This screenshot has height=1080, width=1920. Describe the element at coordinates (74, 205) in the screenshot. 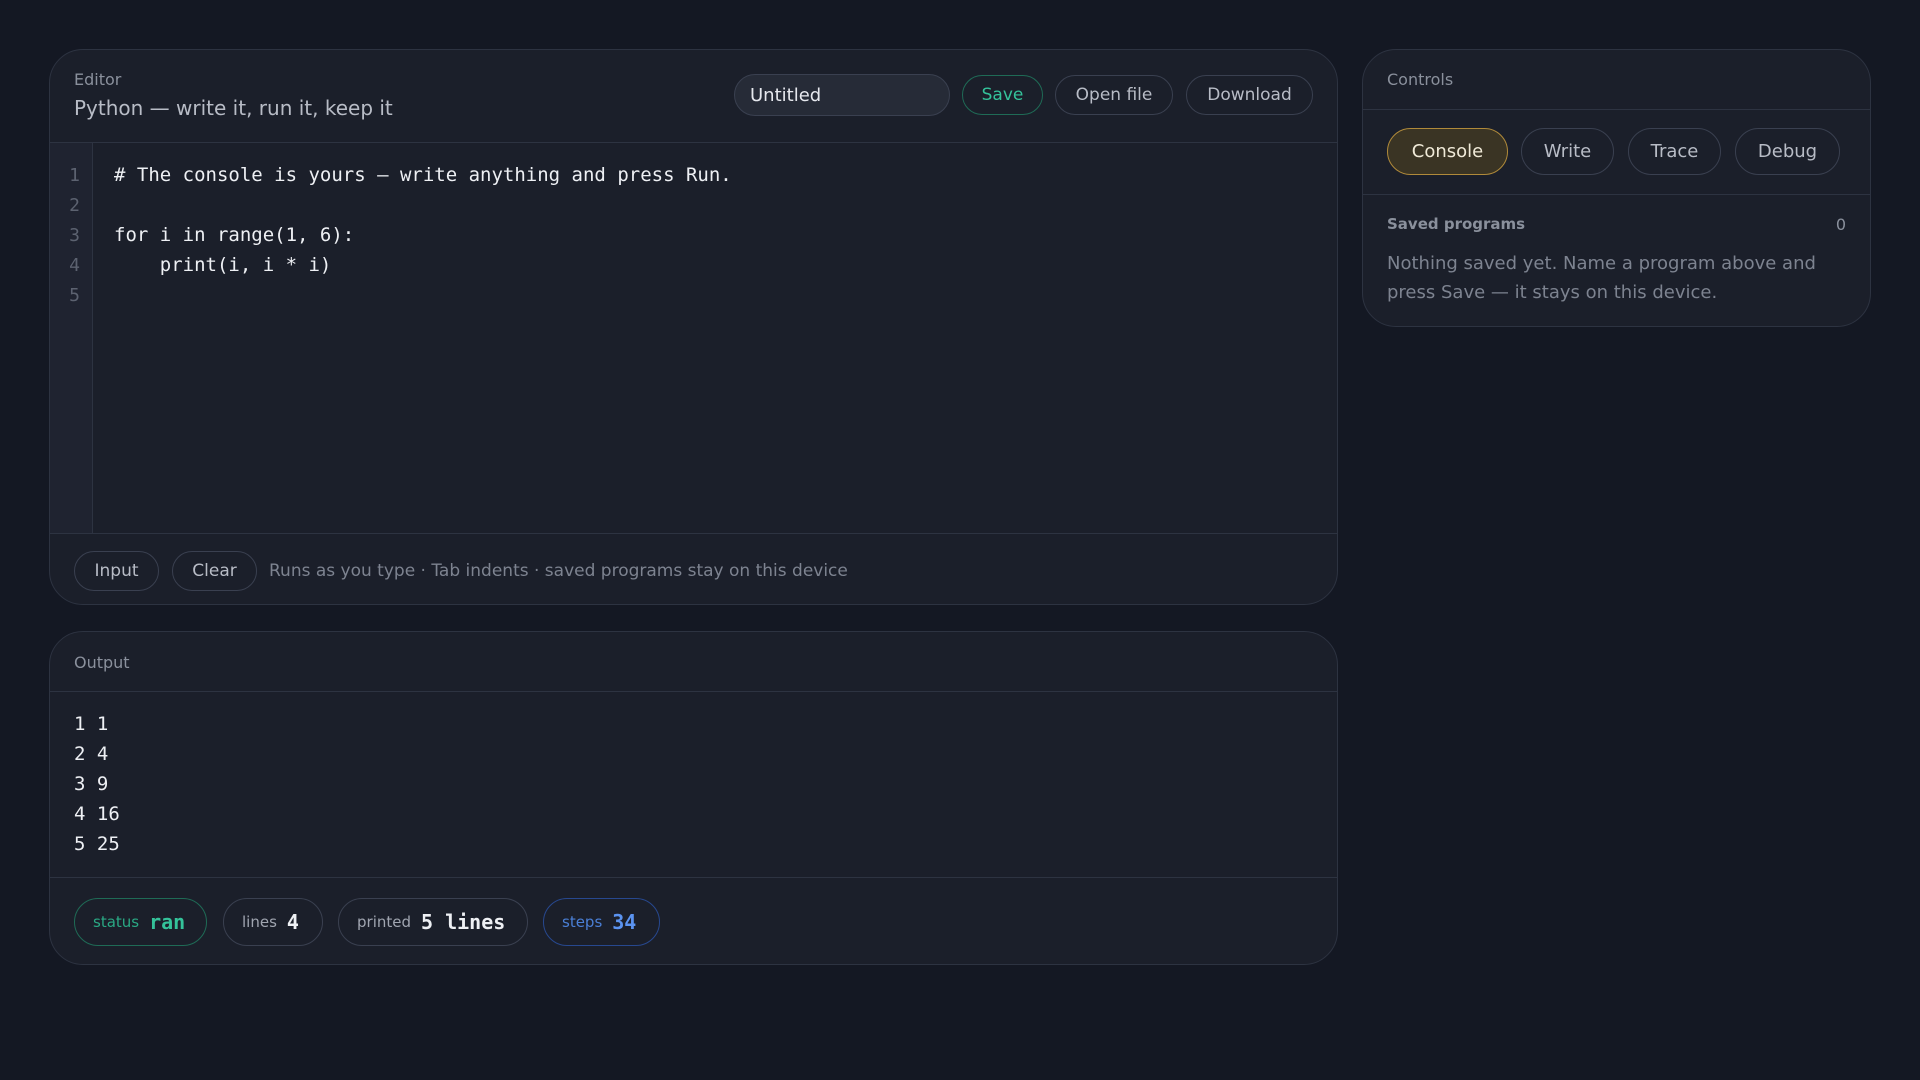

I see `line-number: 2` at that location.